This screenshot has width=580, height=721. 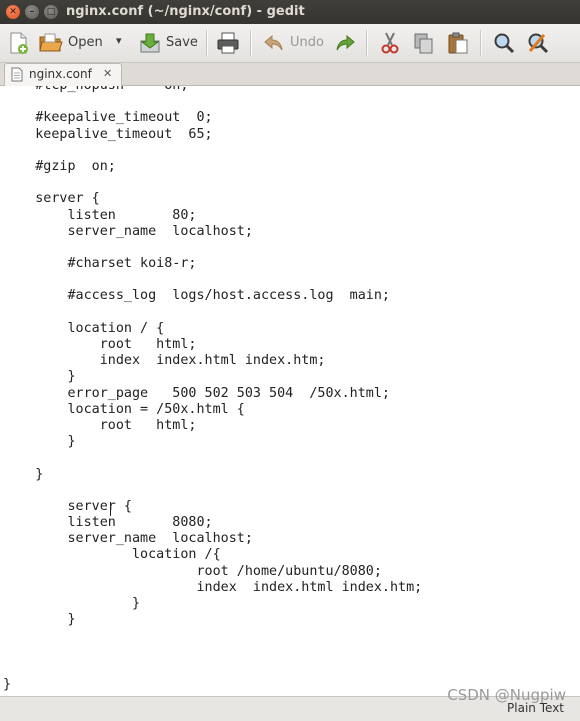 What do you see at coordinates (100, 264) in the screenshot?
I see `code-line: #charset koi8-r;` at bounding box center [100, 264].